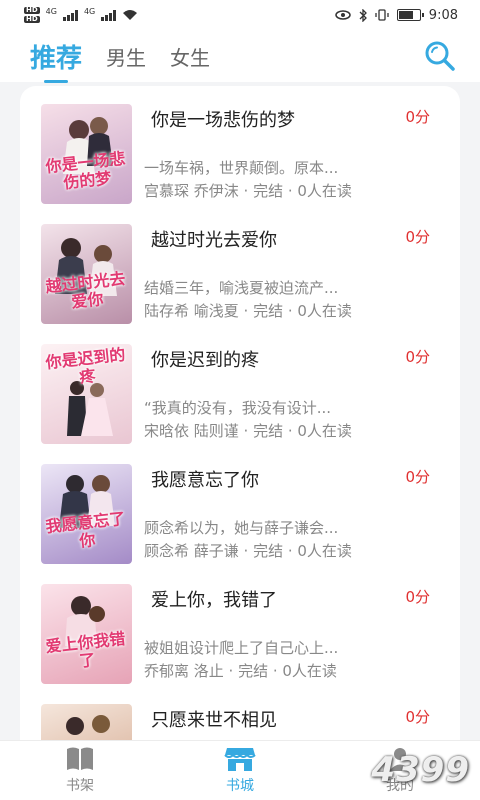  I want to click on wifi-icon, so click(130, 15).